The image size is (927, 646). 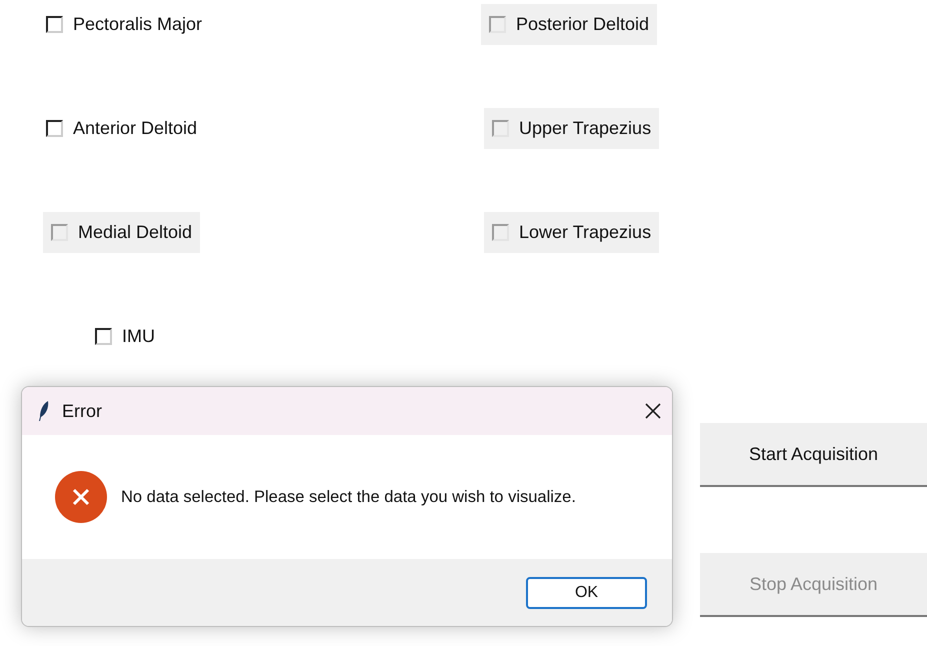 What do you see at coordinates (586, 592) in the screenshot?
I see `ok-button: OK` at bounding box center [586, 592].